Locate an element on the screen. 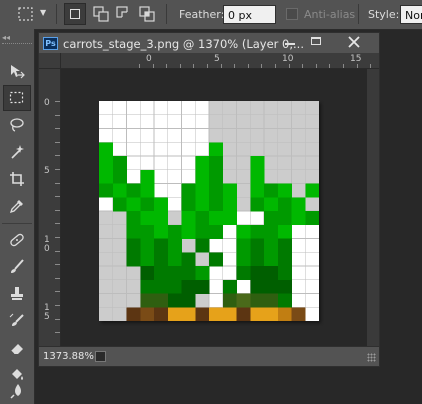 Image resolution: width=422 pixels, height=404 pixels. collapse-panel-icon: ◂◂ is located at coordinates (6, 37).